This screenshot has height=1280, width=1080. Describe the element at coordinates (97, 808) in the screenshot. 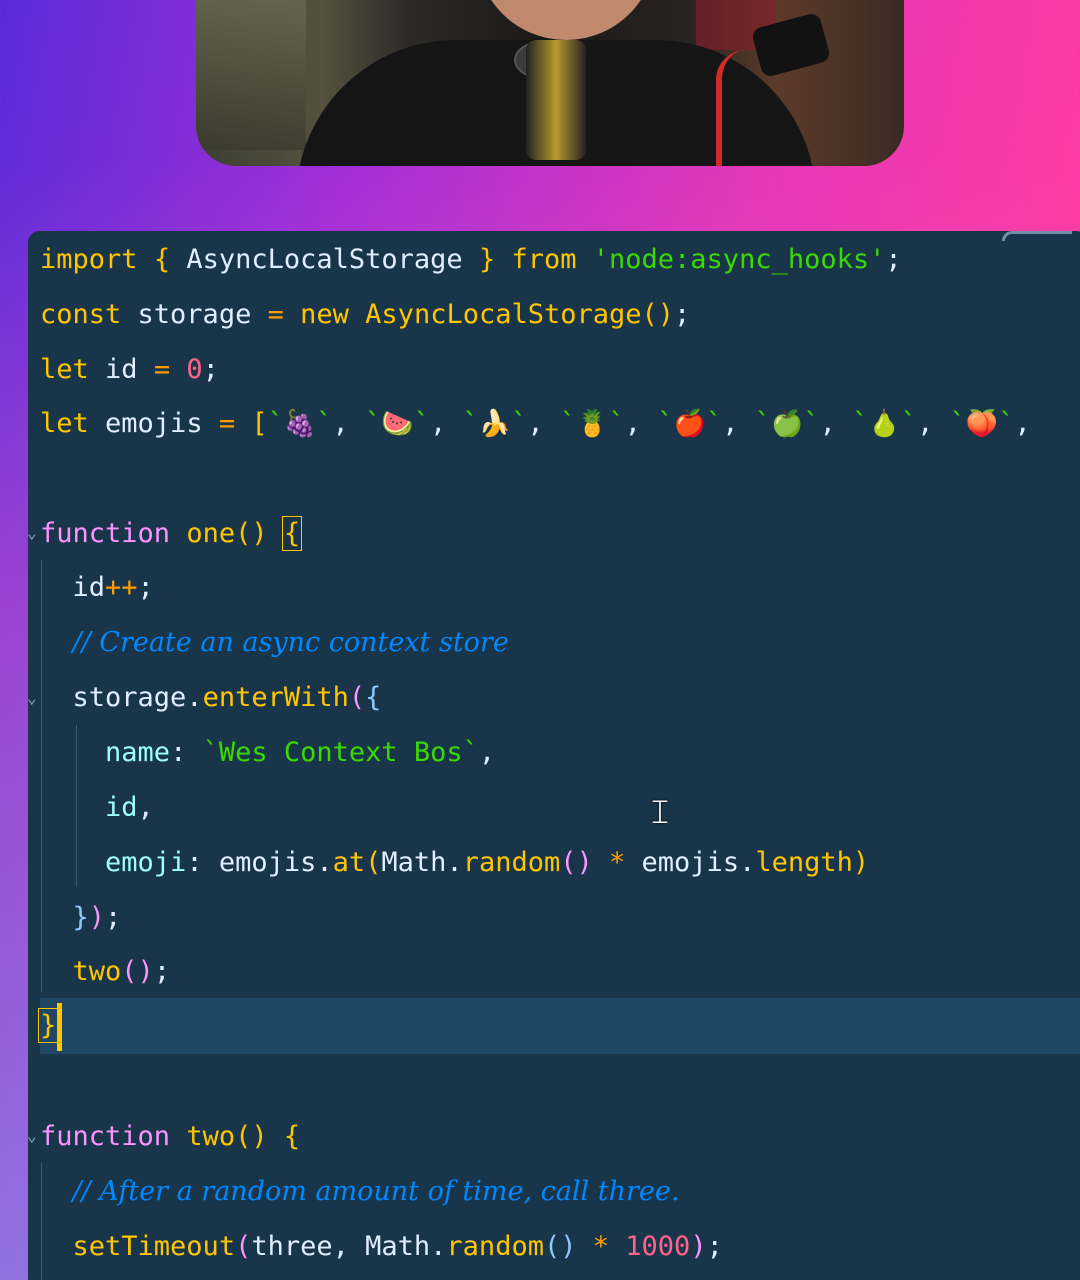

I see `code-line-11: id,` at that location.